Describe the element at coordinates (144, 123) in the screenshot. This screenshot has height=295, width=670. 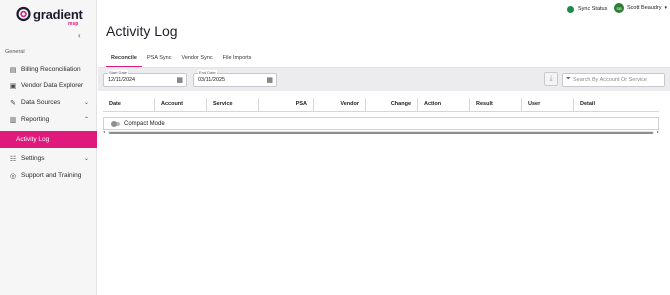
I see `compact-mode-label: Compact Mode` at that location.